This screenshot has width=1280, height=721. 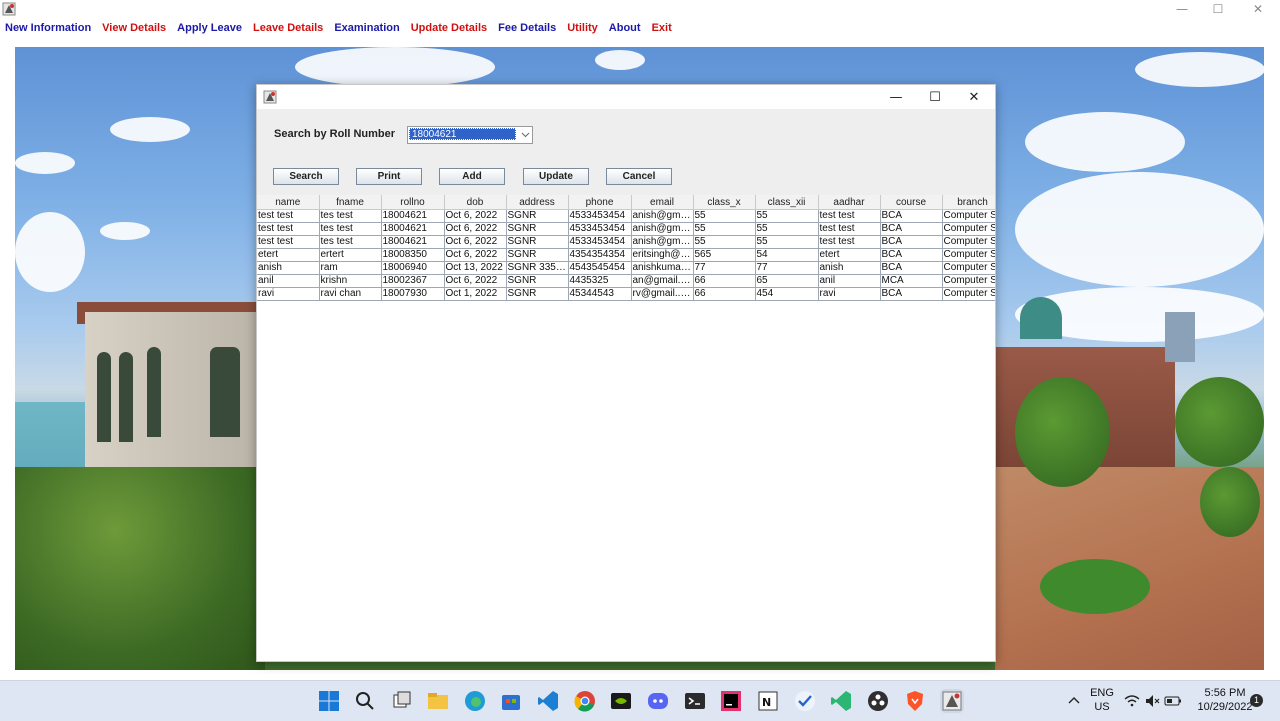 What do you see at coordinates (974, 97) in the screenshot?
I see `dialog-close-button: ✕` at bounding box center [974, 97].